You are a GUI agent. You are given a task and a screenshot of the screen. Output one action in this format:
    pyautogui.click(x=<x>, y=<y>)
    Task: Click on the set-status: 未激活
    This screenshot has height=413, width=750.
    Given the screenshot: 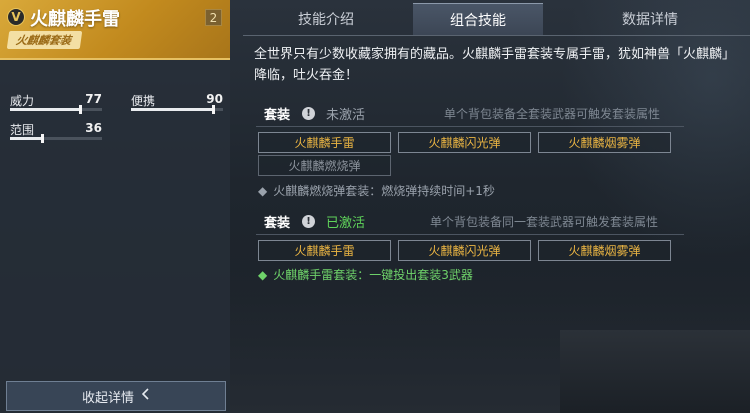 What is the action you would take?
    pyautogui.click(x=346, y=115)
    